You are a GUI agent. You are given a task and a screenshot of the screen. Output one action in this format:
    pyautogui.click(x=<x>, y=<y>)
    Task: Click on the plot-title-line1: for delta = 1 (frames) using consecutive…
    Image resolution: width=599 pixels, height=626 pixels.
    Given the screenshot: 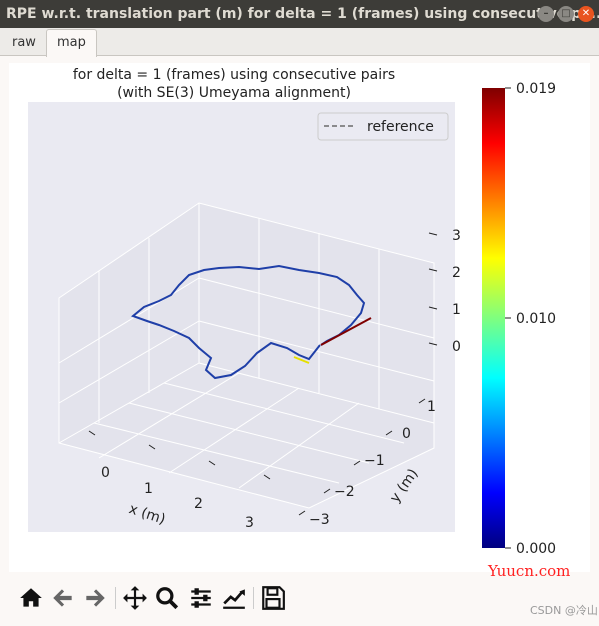 What is the action you would take?
    pyautogui.click(x=234, y=75)
    